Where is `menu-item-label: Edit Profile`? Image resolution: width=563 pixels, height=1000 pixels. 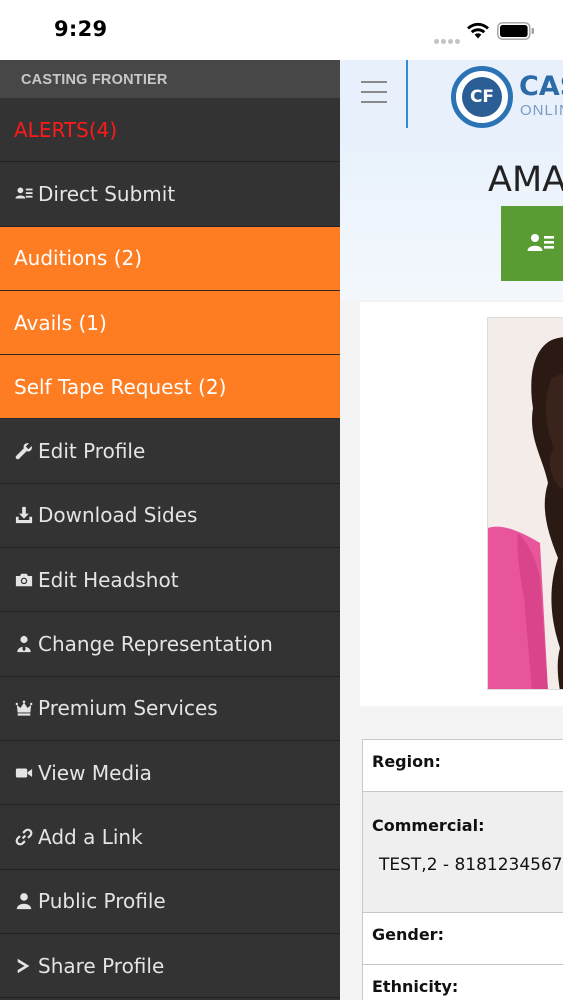
menu-item-label: Edit Profile is located at coordinates (92, 451).